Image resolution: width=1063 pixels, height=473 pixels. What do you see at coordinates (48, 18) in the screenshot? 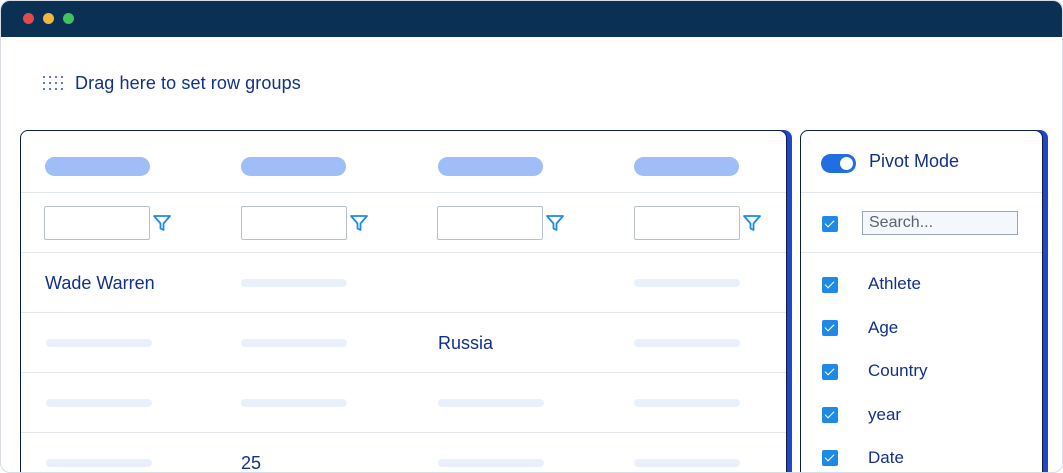
I see `minimize-window-button` at bounding box center [48, 18].